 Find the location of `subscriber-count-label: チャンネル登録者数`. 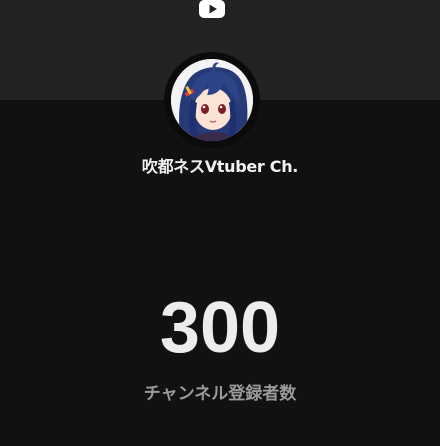

subscriber-count-label: チャンネル登録者数 is located at coordinates (220, 394).